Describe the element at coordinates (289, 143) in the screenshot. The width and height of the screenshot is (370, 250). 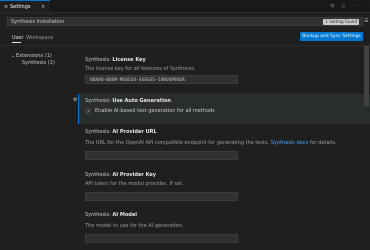
I see `docs-link: Synthesis docs` at that location.